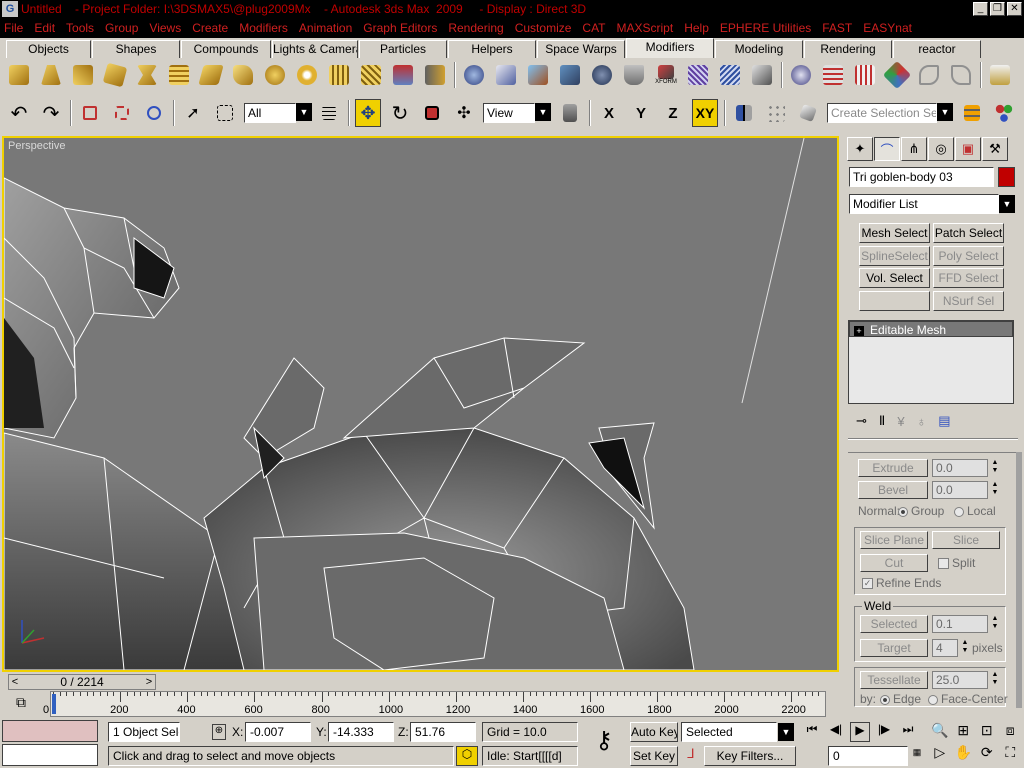 This screenshot has width=1024, height=768. Describe the element at coordinates (945, 648) in the screenshot. I see `weld-pixels-spinner: 4` at that location.